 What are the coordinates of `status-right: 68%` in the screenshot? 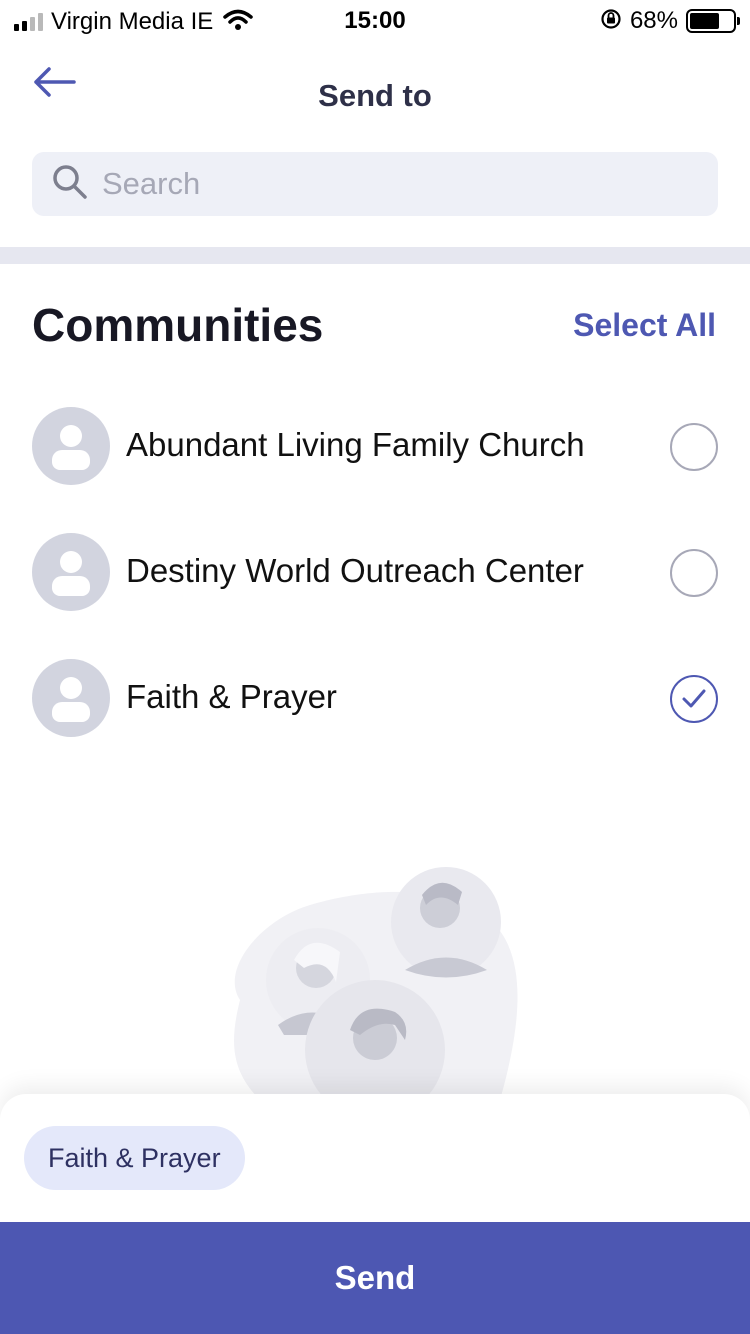 It's located at (670, 21).